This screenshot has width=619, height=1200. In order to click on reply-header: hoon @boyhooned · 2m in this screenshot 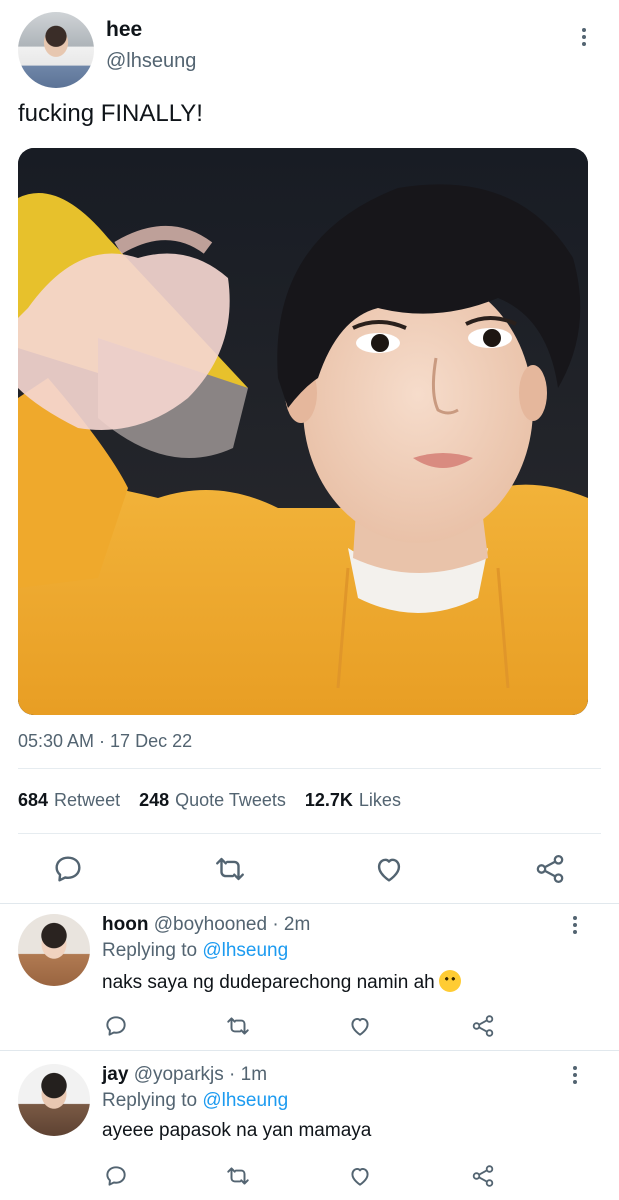, I will do `click(206, 925)`.